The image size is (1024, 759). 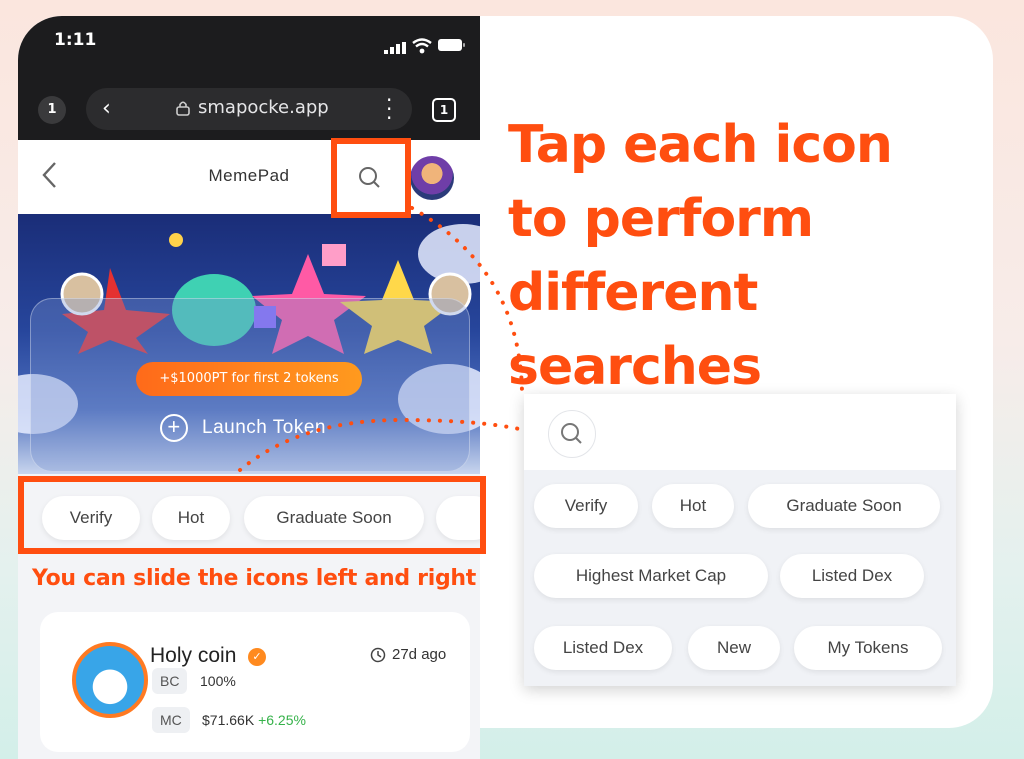 I want to click on token-name: Holy coin, so click(x=193, y=655).